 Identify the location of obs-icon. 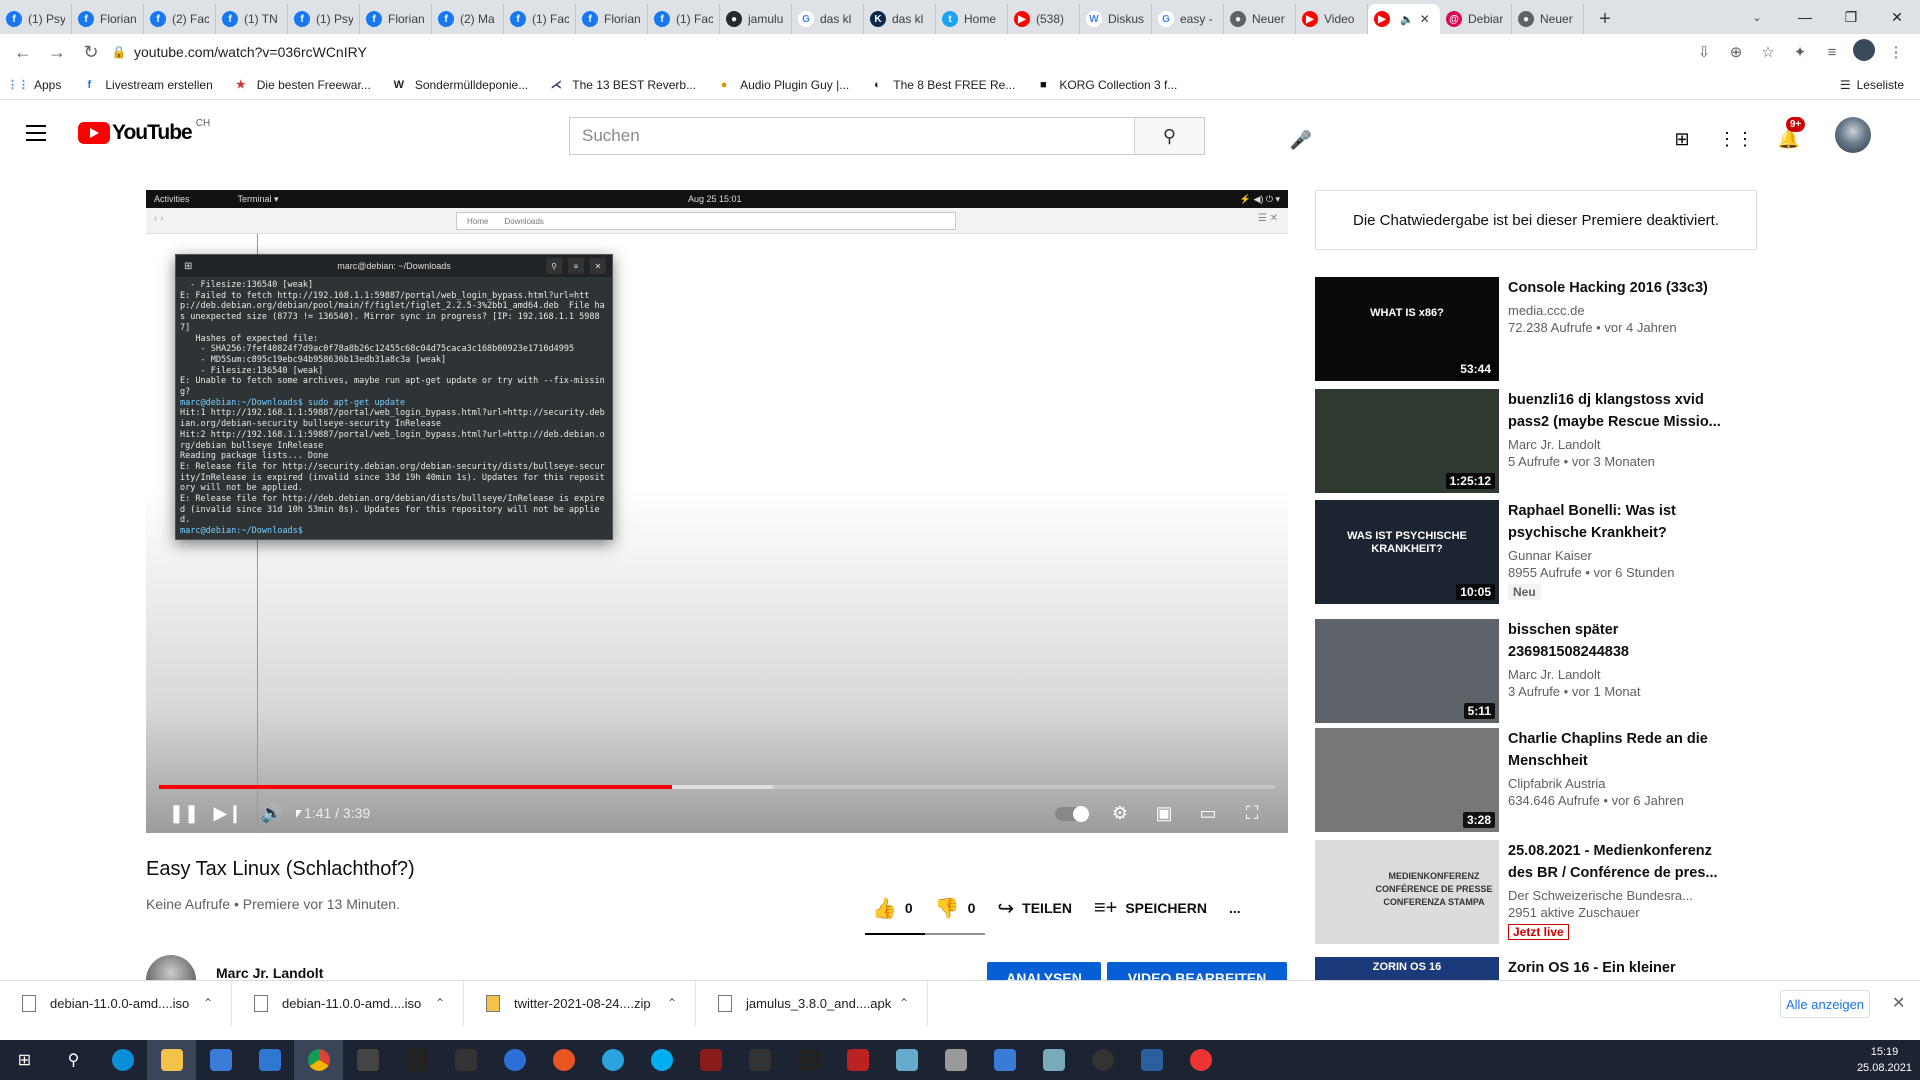
(1102, 1060).